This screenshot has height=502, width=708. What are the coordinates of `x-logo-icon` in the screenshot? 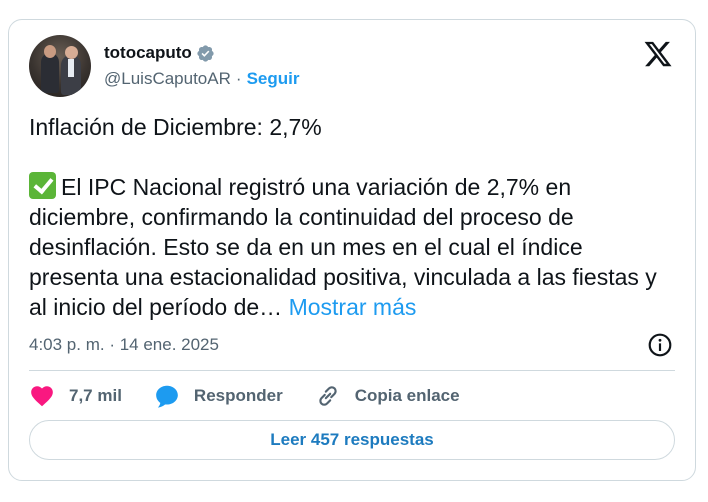 It's located at (658, 54).